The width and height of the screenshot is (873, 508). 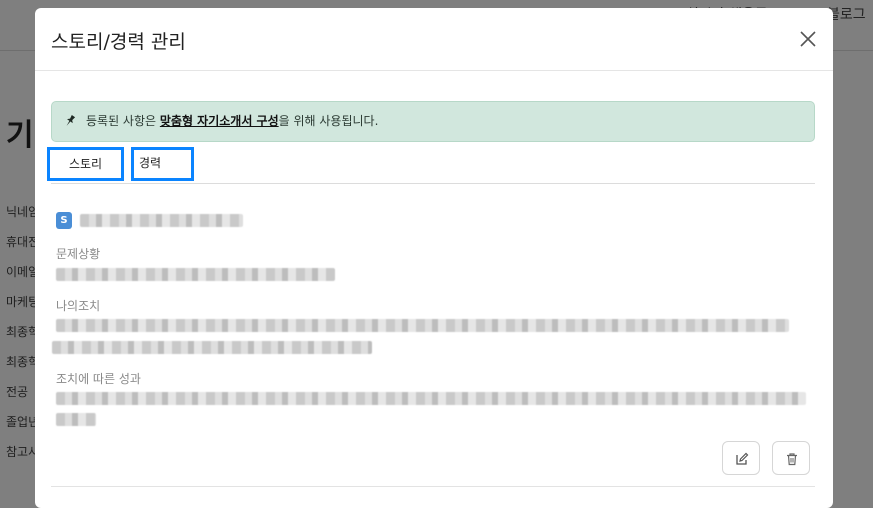 What do you see at coordinates (118, 42) in the screenshot?
I see `modal-title: 스토리/경력 관리` at bounding box center [118, 42].